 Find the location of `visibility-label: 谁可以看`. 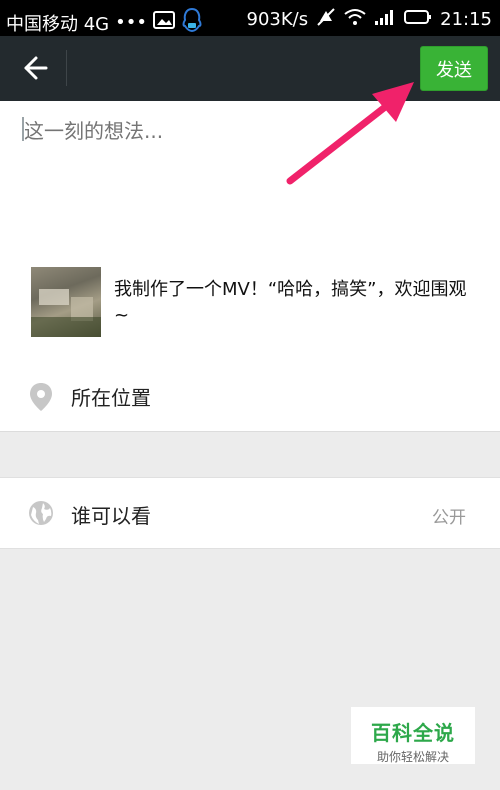

visibility-label: 谁可以看 is located at coordinates (111, 516).